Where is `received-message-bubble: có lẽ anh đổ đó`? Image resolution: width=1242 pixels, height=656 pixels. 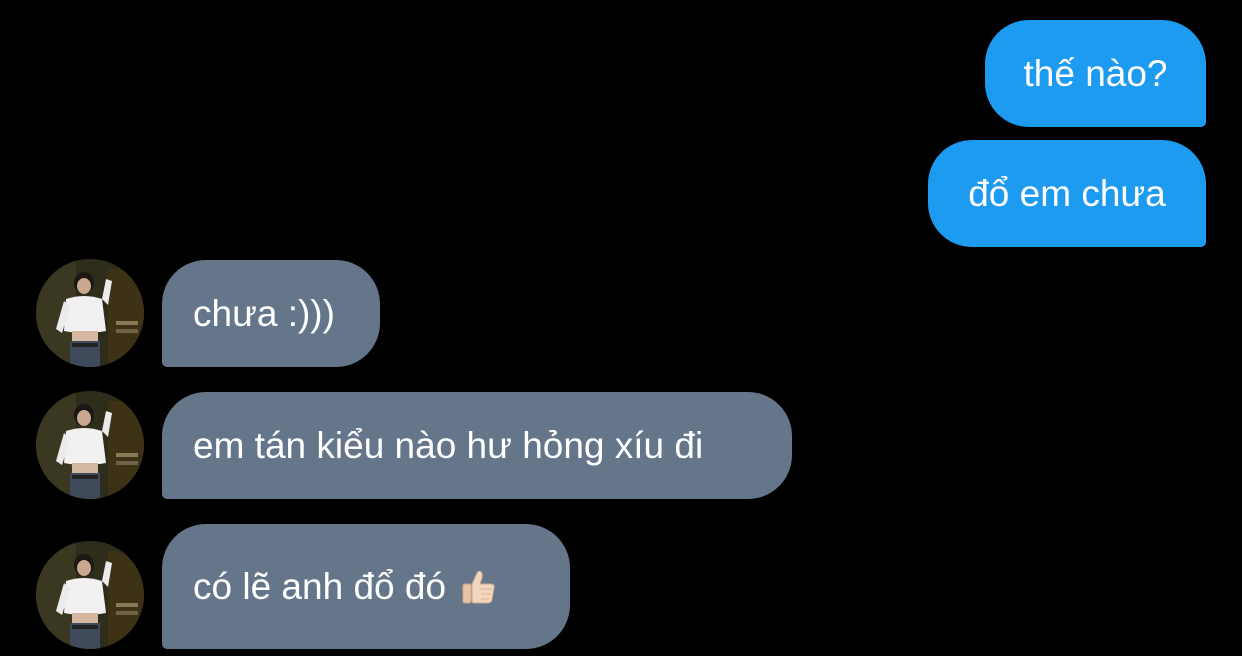
received-message-bubble: có lẽ anh đổ đó is located at coordinates (366, 586).